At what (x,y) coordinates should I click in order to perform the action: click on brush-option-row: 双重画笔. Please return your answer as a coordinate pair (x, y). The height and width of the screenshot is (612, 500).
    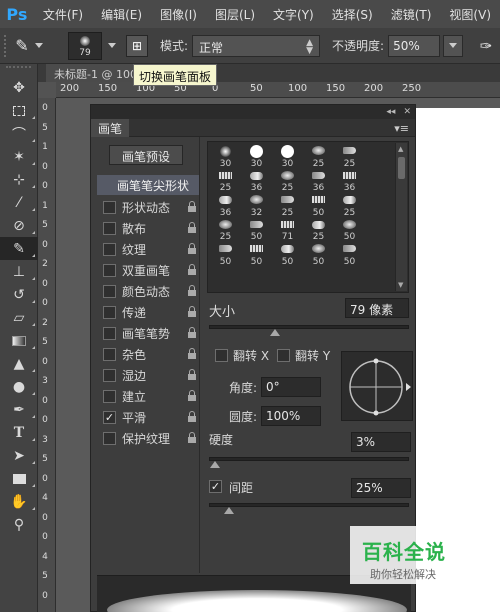
    Looking at the image, I should click on (148, 270).